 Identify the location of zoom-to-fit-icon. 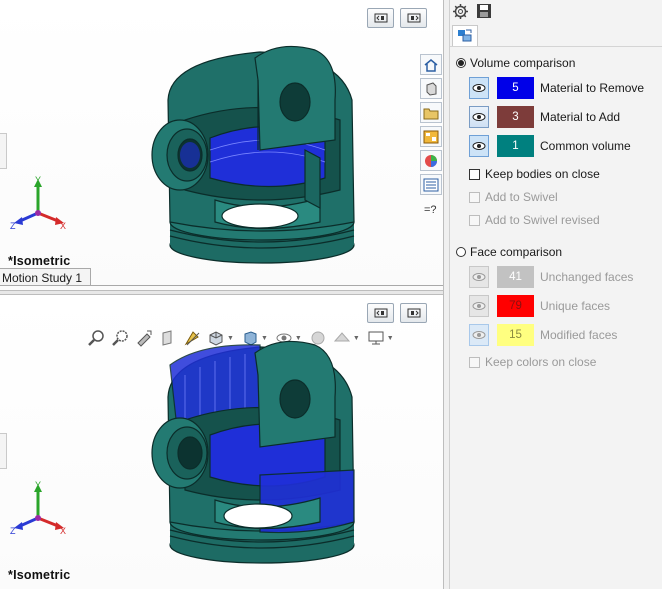
(96, 338).